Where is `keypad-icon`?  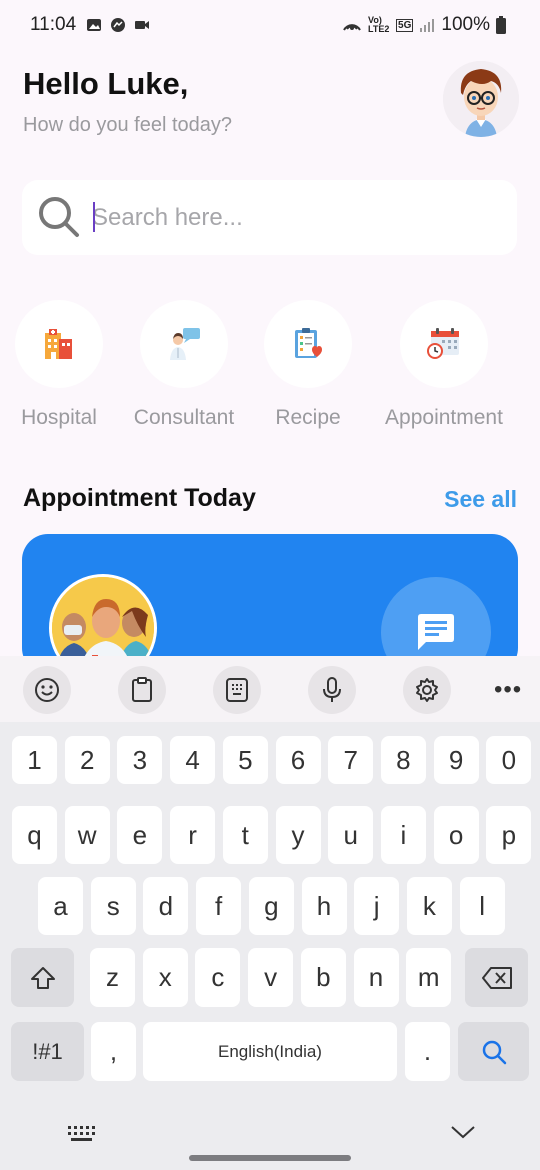 keypad-icon is located at coordinates (237, 690).